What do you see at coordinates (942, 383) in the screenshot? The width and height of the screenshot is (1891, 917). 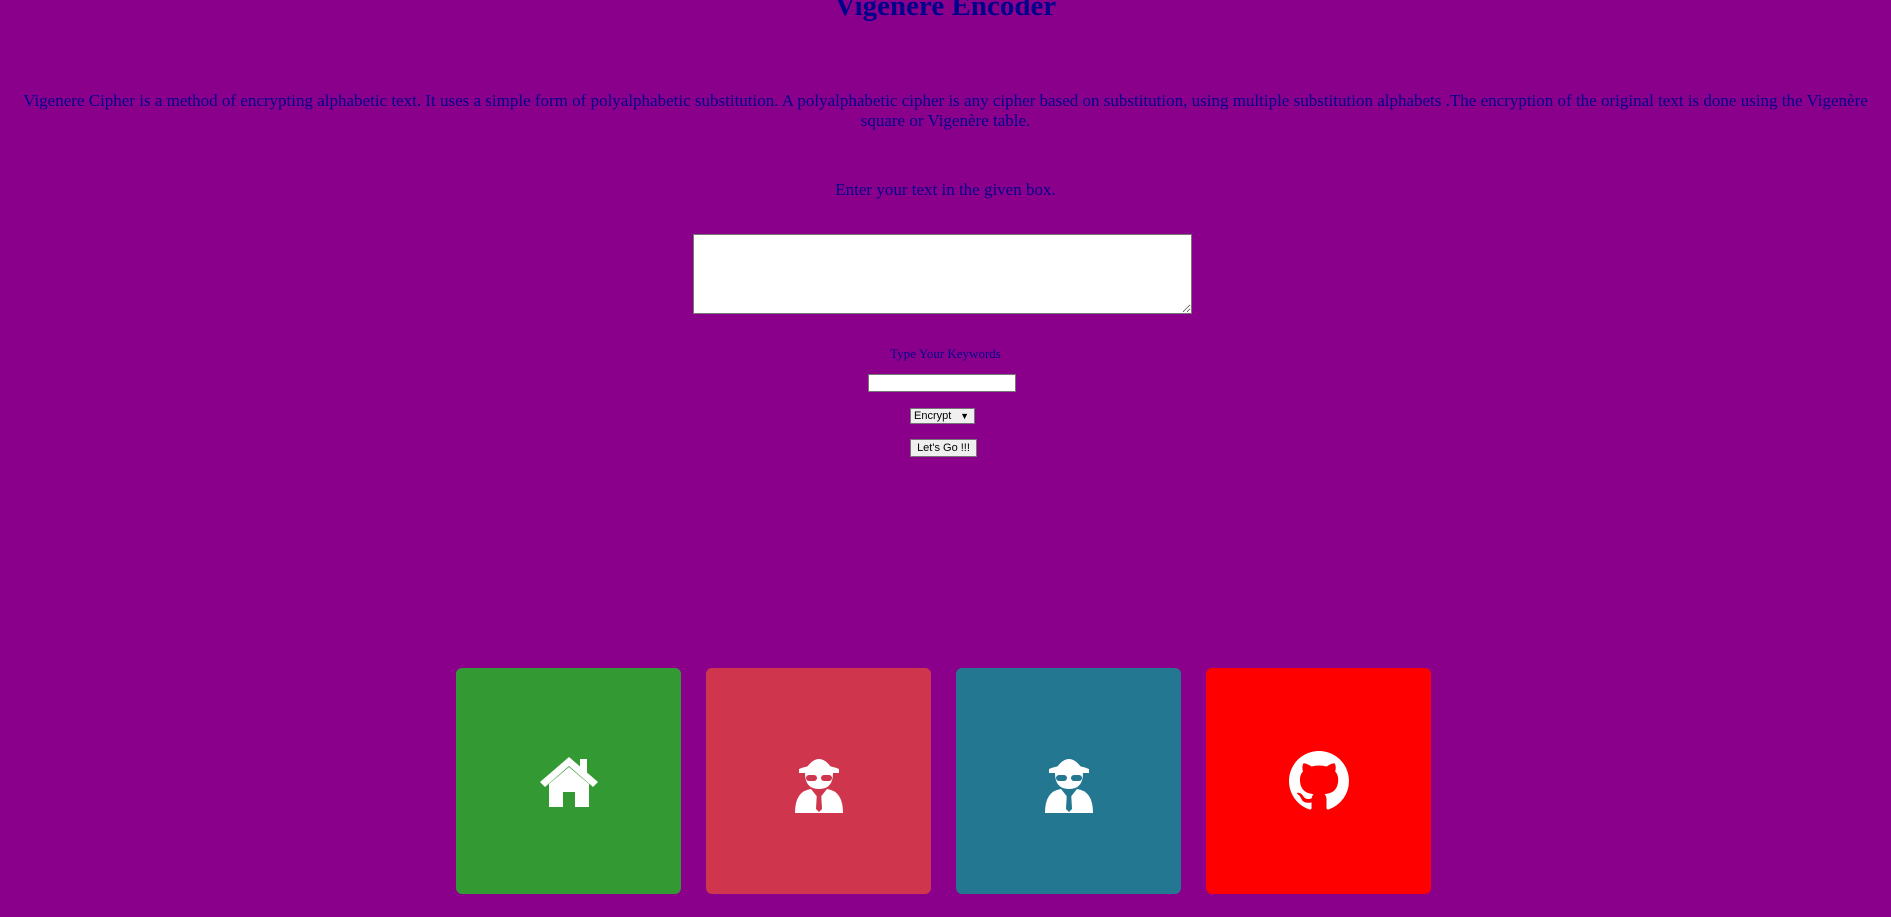 I see `keyword-input` at bounding box center [942, 383].